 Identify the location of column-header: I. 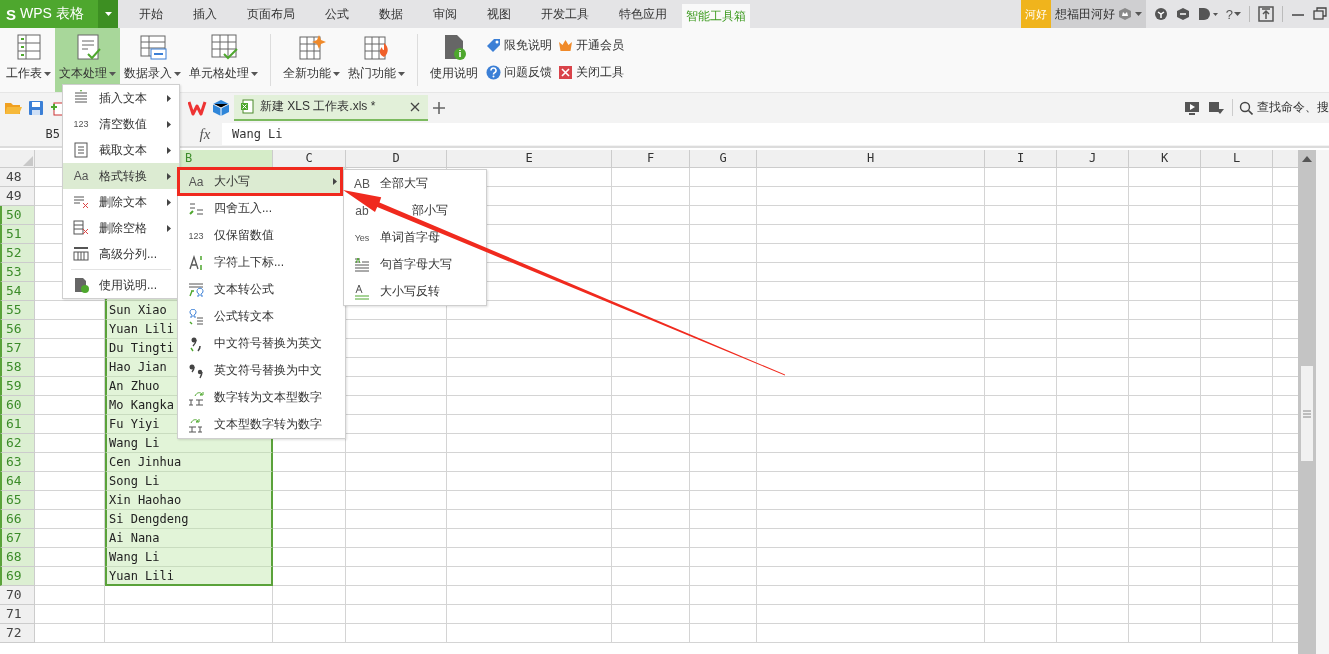
(1021, 159).